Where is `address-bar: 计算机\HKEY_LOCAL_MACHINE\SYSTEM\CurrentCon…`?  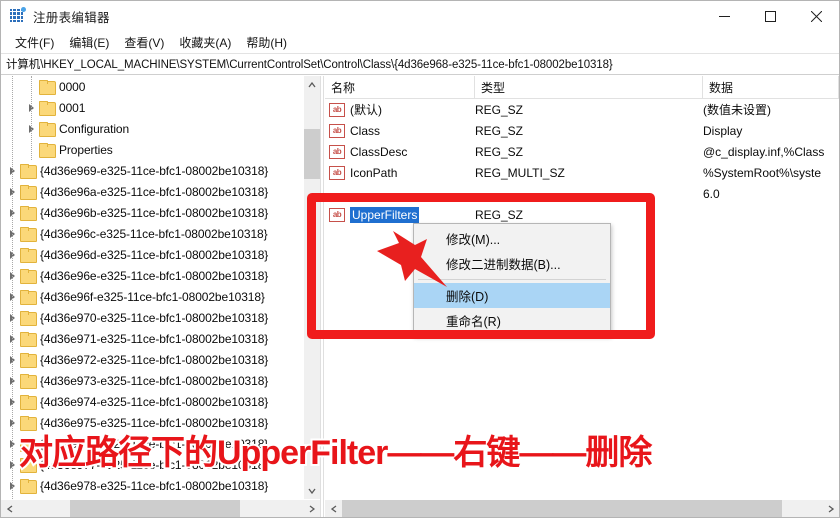
address-bar: 计算机\HKEY_LOCAL_MACHINE\SYSTEM\CurrentCon… is located at coordinates (420, 64).